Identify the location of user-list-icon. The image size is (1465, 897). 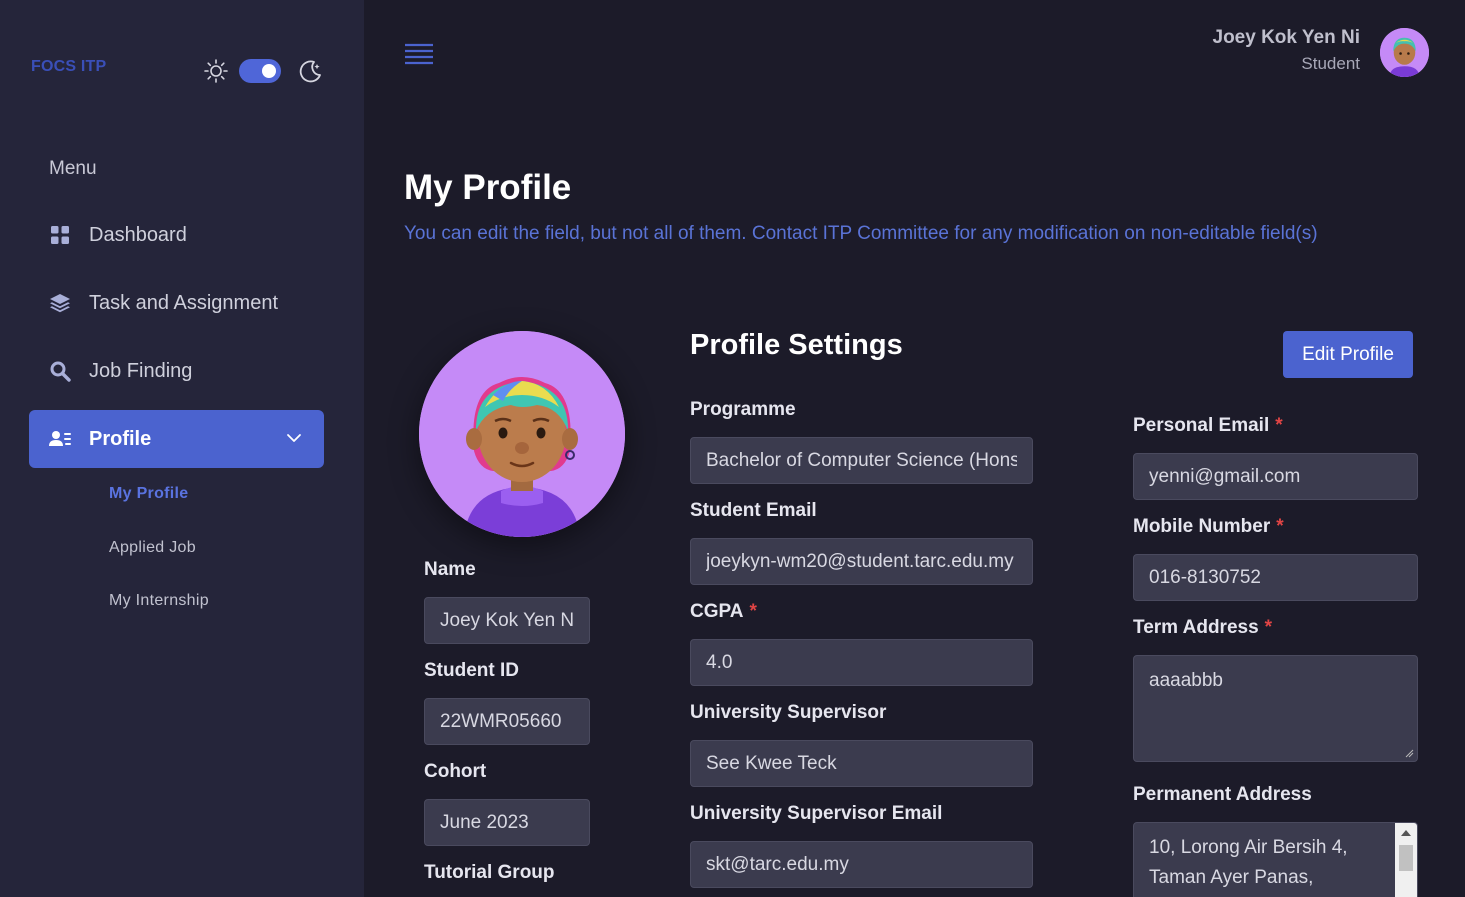
(60, 439).